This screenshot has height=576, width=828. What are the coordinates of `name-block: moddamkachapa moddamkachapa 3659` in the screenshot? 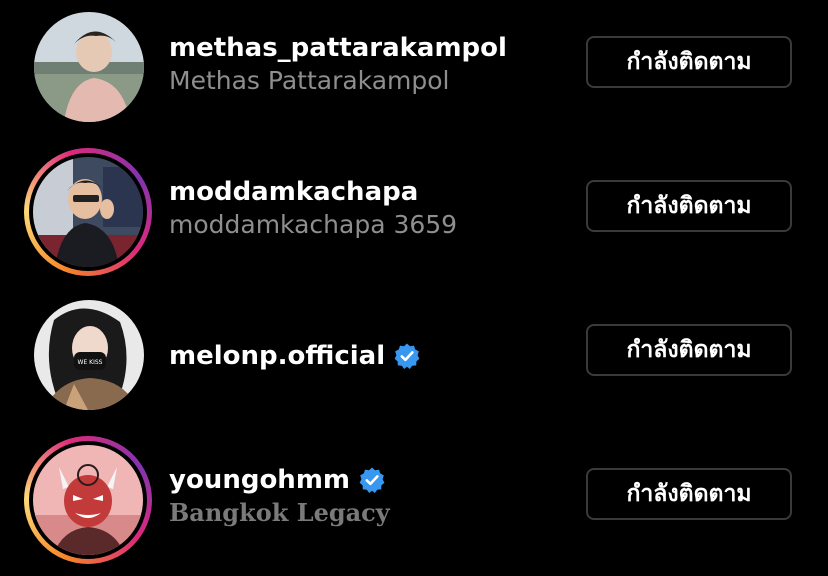 It's located at (369, 209).